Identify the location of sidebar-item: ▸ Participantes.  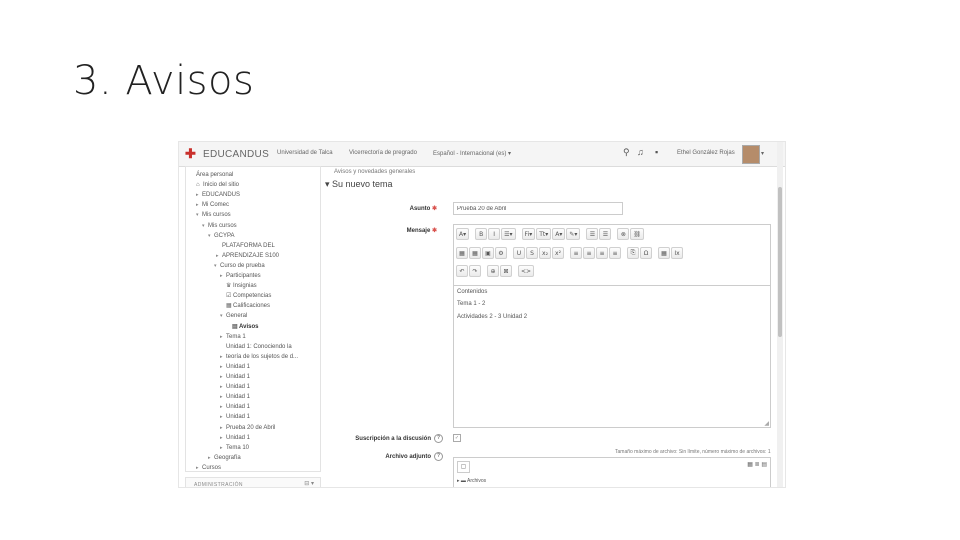
(240, 276).